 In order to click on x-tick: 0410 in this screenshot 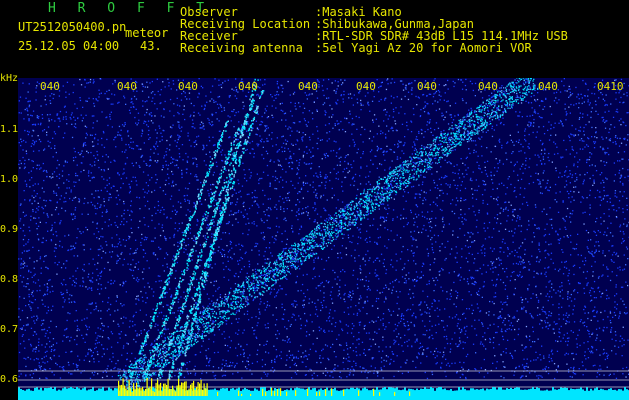, I will do `click(610, 86)`.